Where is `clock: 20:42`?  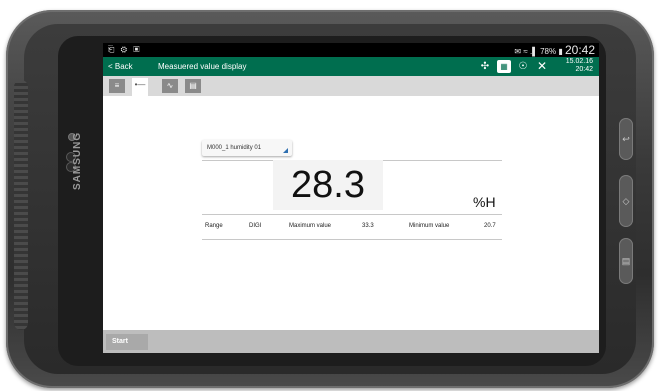
clock: 20:42 is located at coordinates (579, 50).